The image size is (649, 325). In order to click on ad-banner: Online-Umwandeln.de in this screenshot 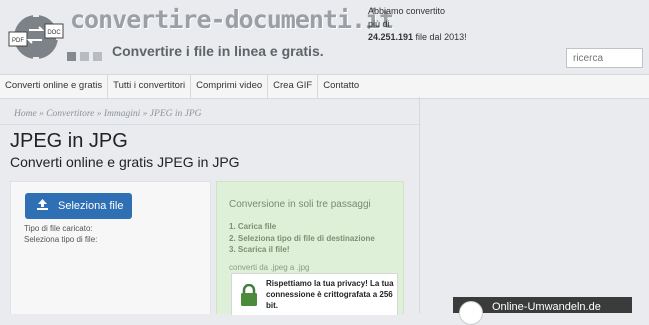, I will do `click(542, 311)`.